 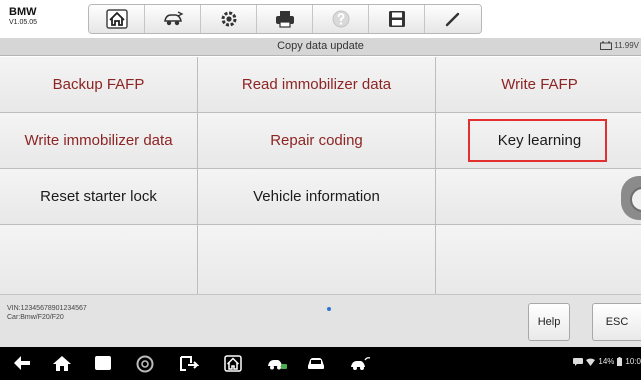 I want to click on system-navigation-bar: 14% 10:0, so click(x=320, y=363).